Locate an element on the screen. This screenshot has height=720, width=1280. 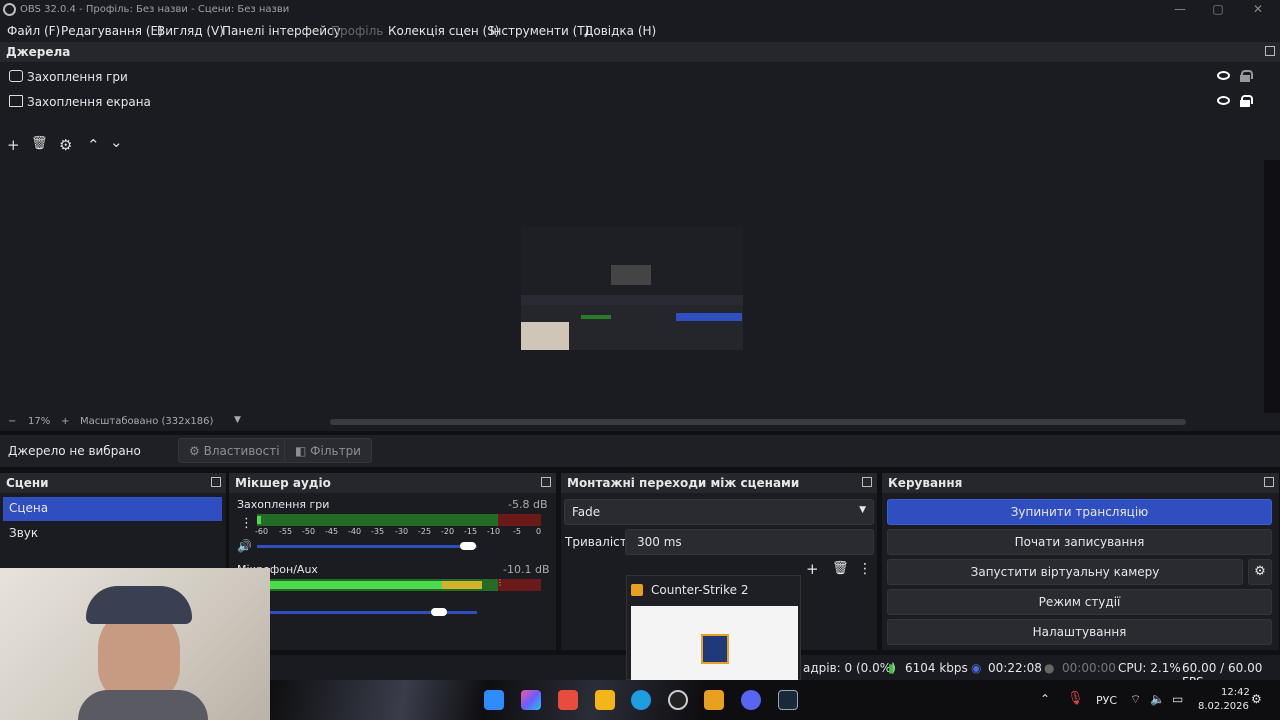
start-virtual-camera-button: Запустити віртуальну камеру is located at coordinates (1065, 572).